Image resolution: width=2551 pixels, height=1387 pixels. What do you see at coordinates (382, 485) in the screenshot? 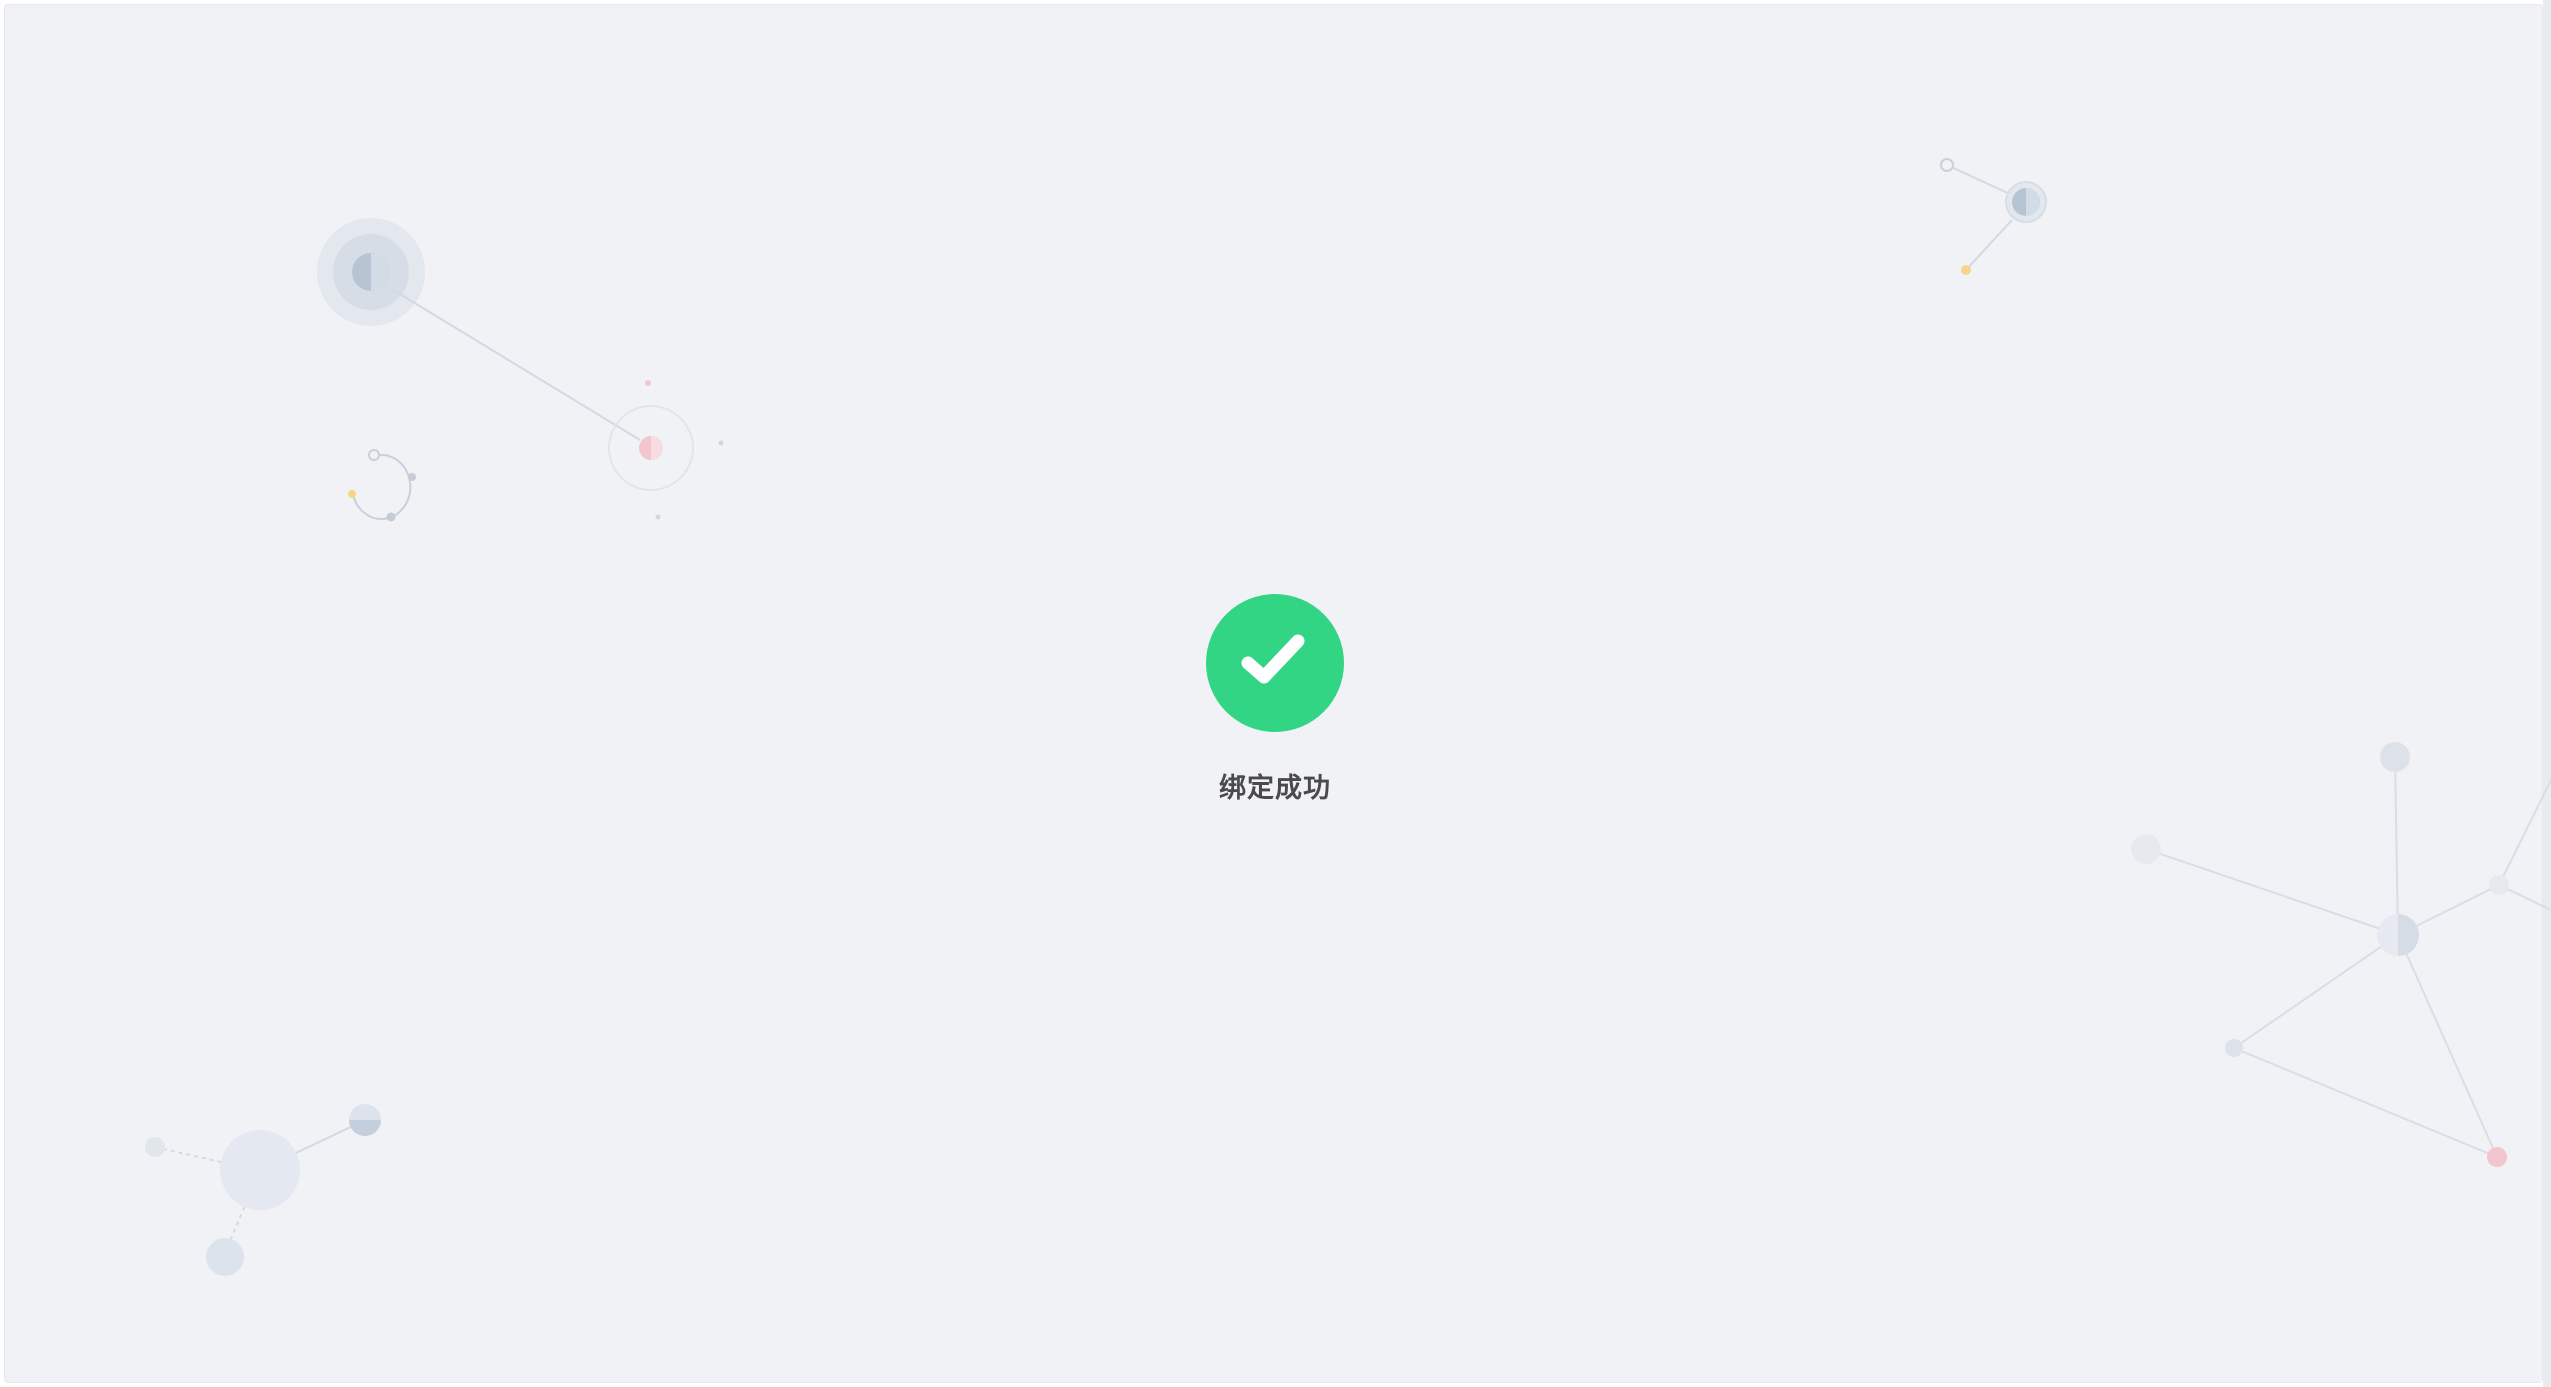
I see `molecule-ring` at bounding box center [382, 485].